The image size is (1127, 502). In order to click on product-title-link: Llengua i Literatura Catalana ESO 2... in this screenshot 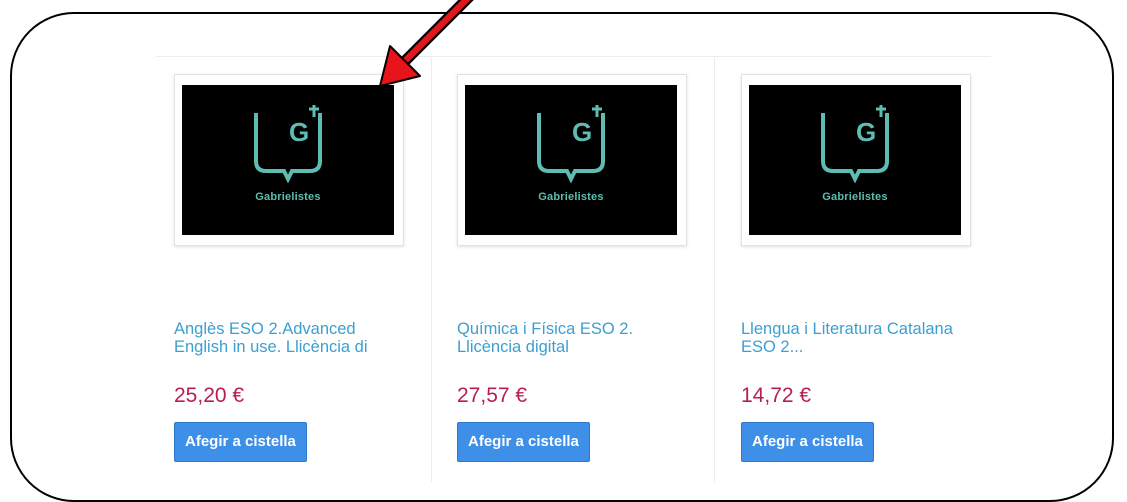, I will do `click(861, 338)`.